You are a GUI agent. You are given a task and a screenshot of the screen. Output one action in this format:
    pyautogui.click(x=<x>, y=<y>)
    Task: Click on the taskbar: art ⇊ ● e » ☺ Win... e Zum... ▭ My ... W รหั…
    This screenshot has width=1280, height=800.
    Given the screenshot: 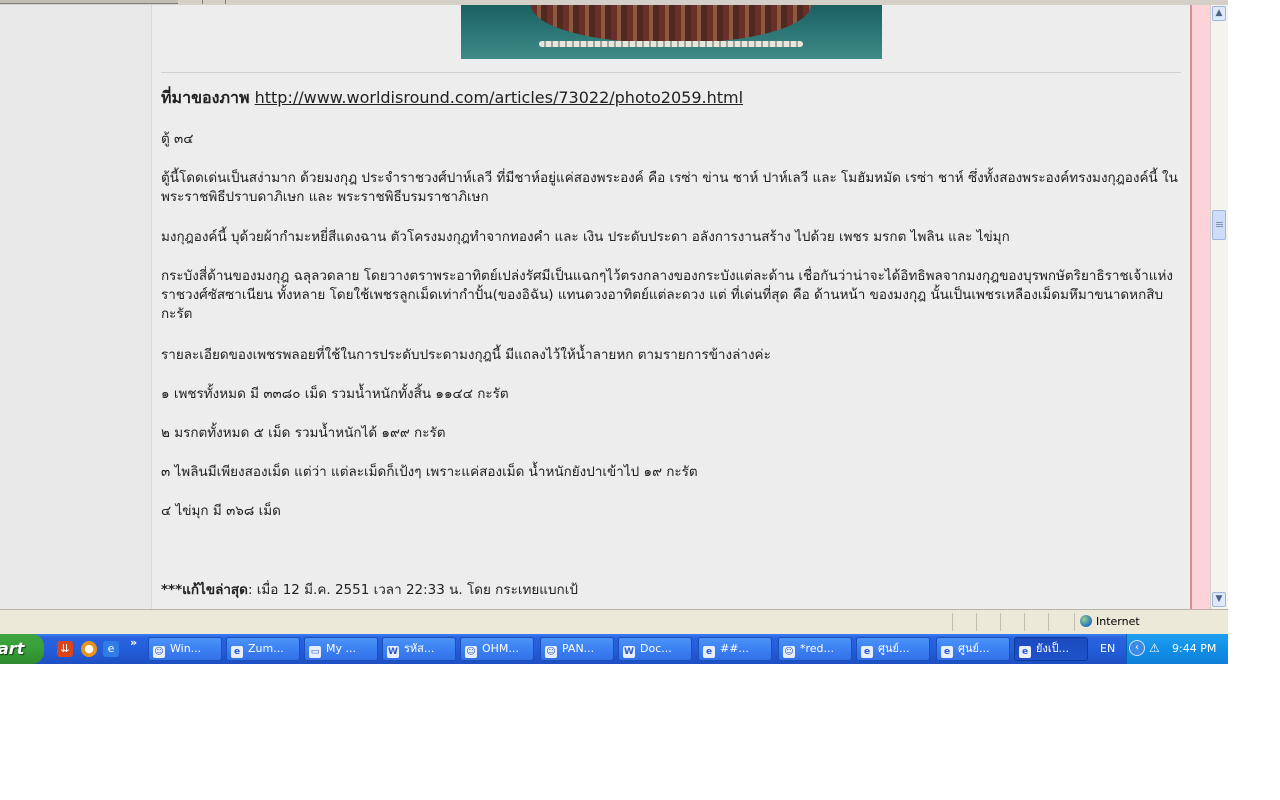 What is the action you would take?
    pyautogui.click(x=614, y=649)
    